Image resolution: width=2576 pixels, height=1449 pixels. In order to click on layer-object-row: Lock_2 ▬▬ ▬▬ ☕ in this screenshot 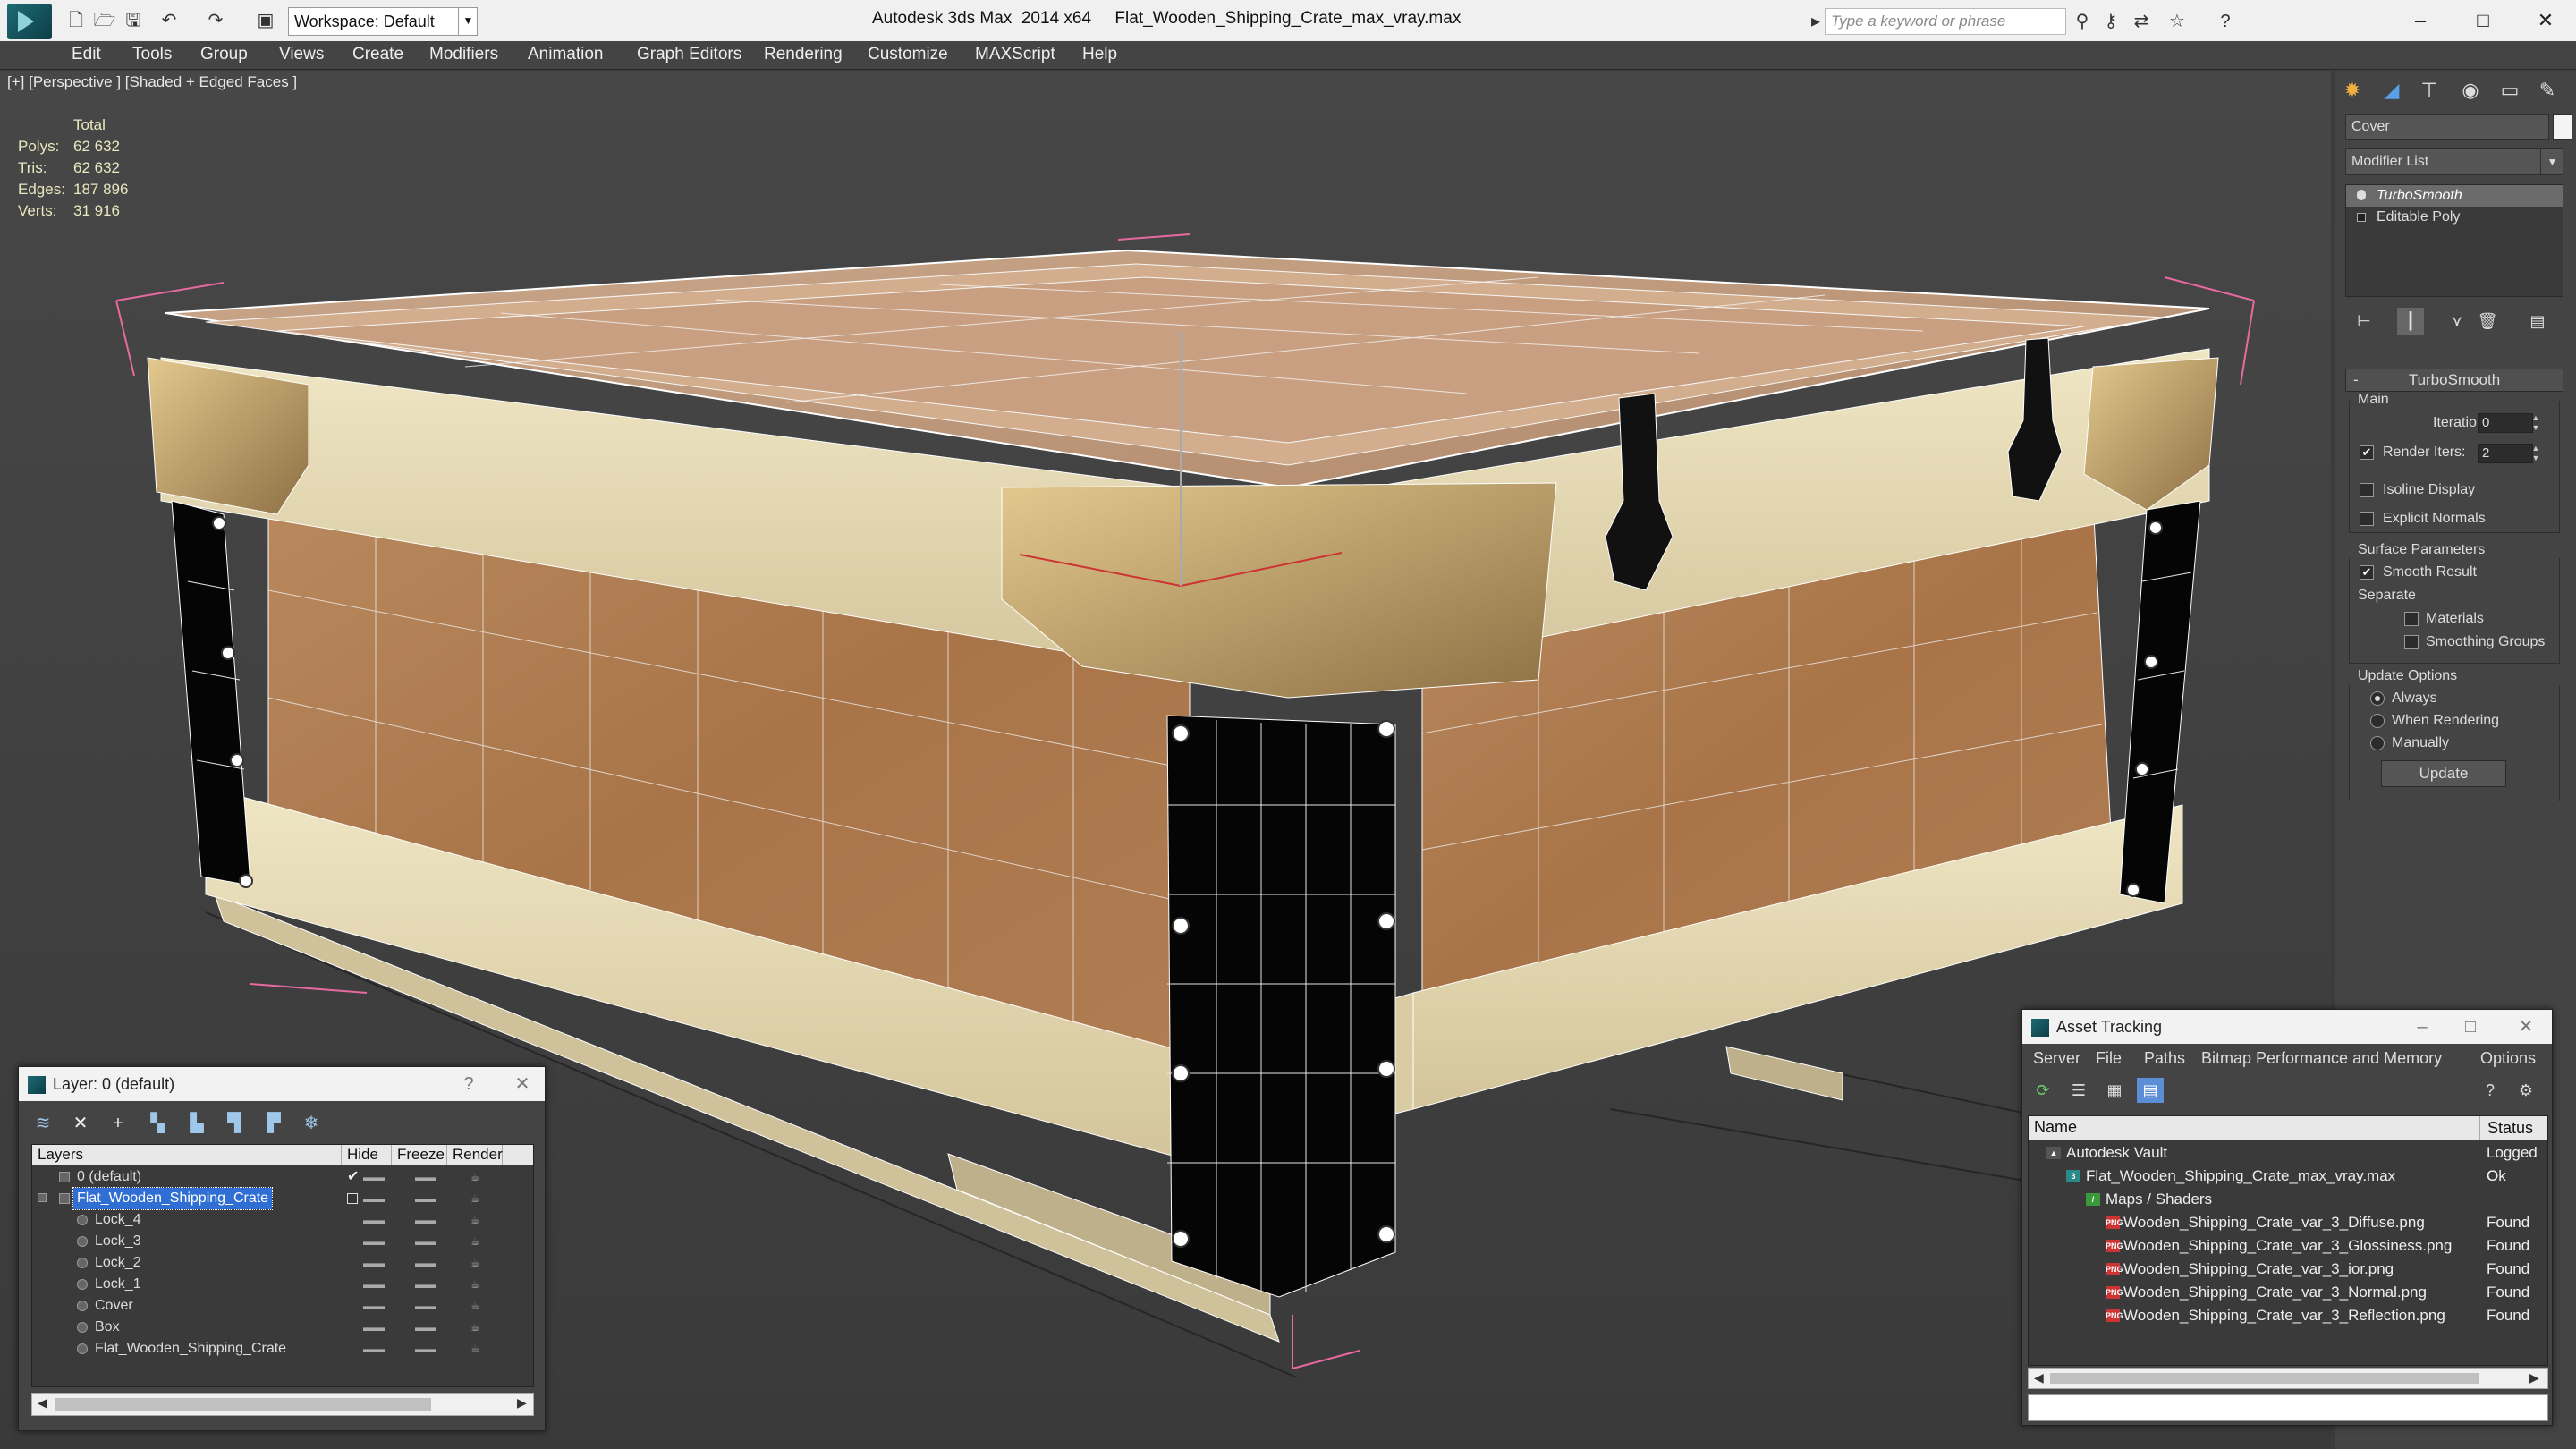, I will do `click(282, 1263)`.